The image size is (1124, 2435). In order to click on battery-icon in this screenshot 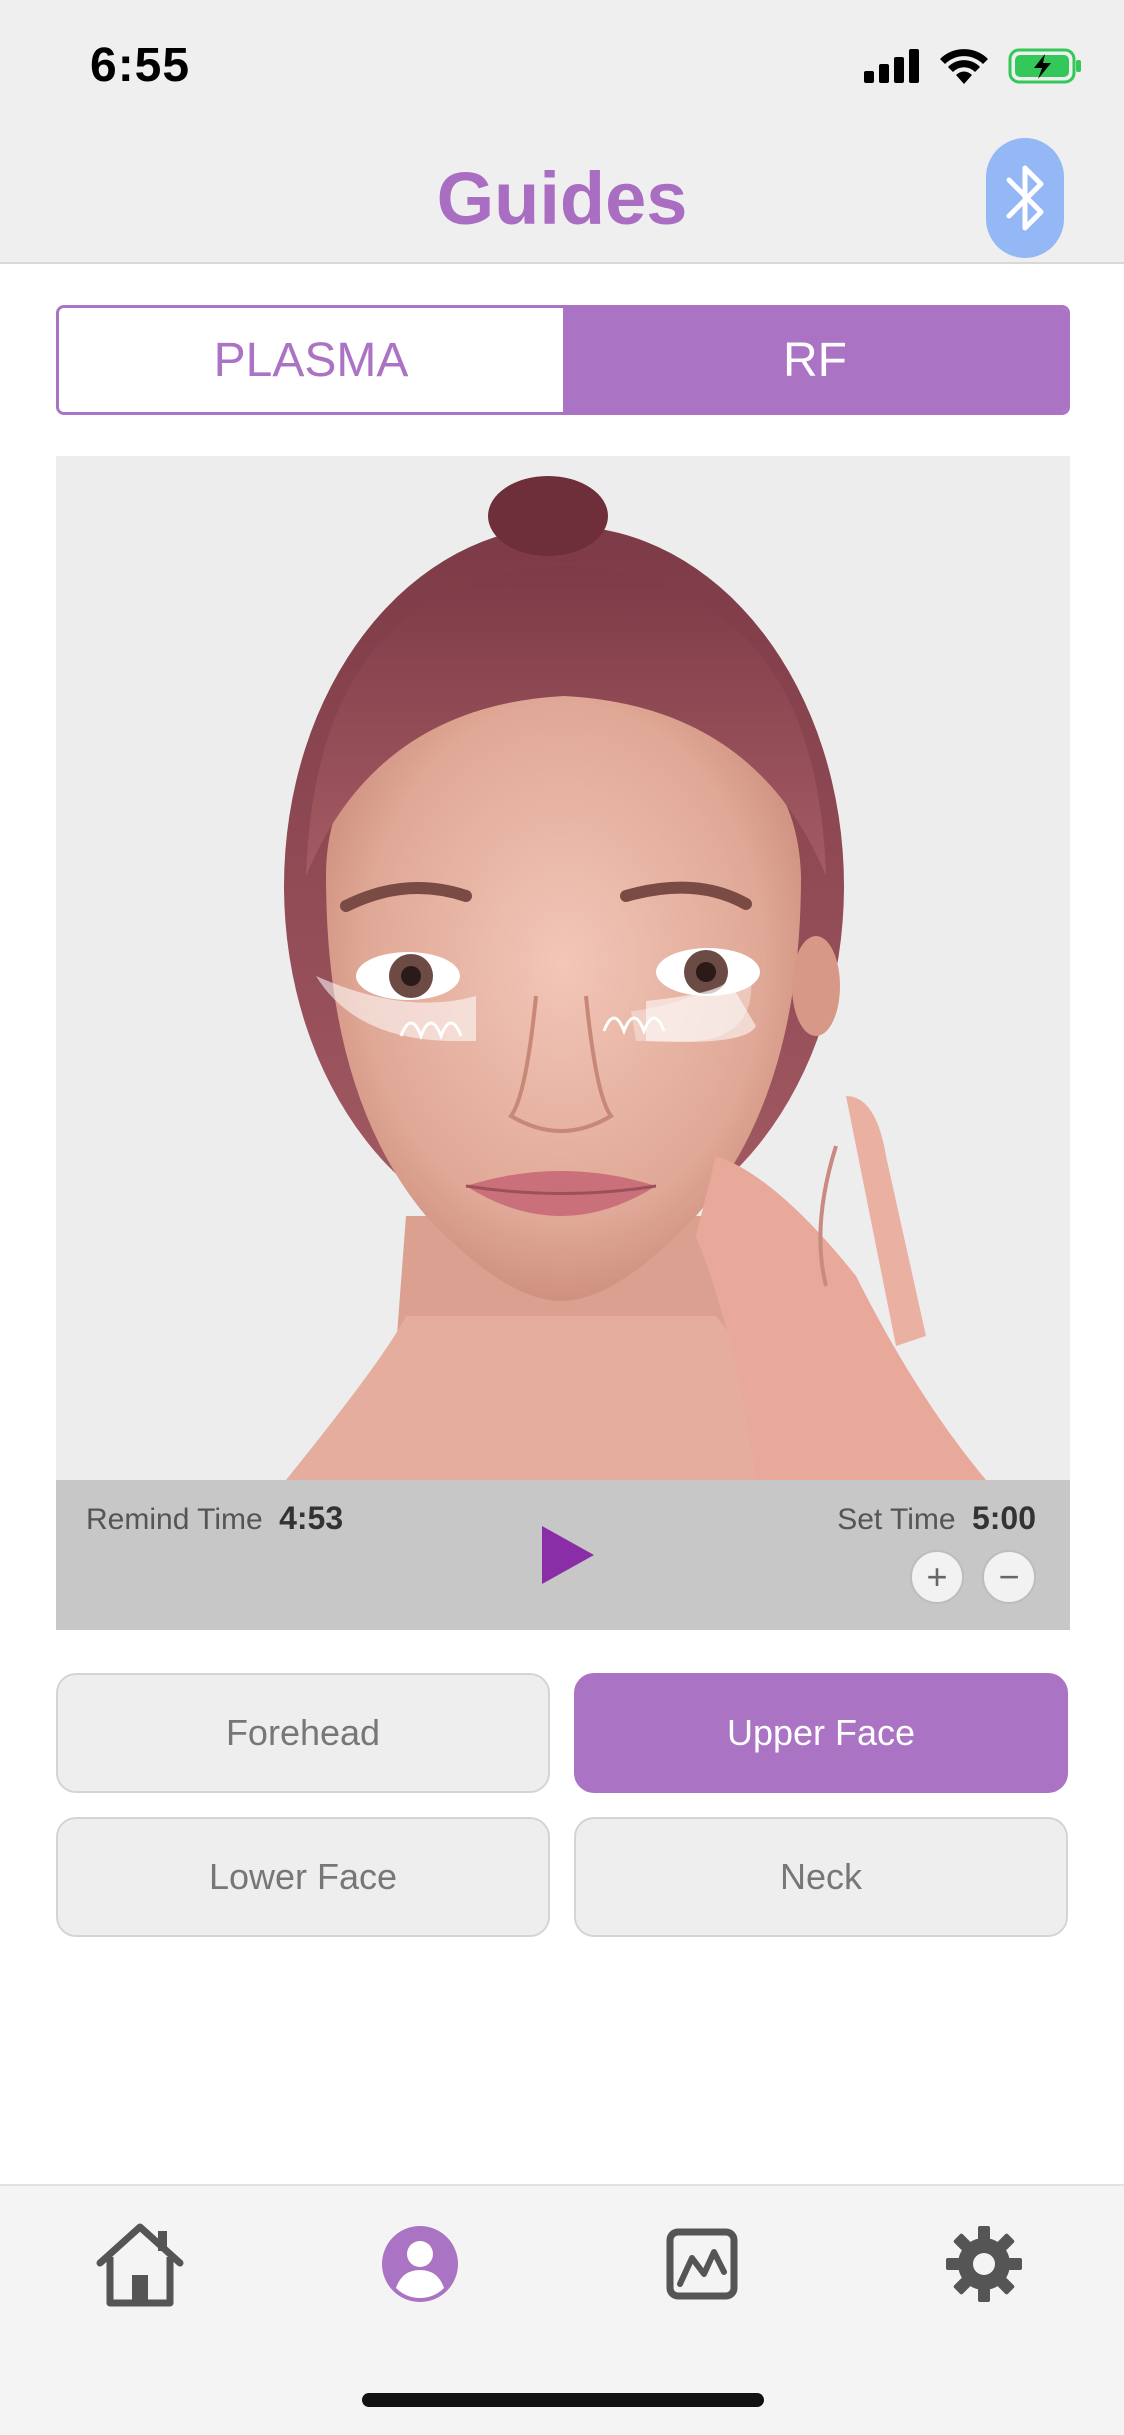, I will do `click(1044, 66)`.